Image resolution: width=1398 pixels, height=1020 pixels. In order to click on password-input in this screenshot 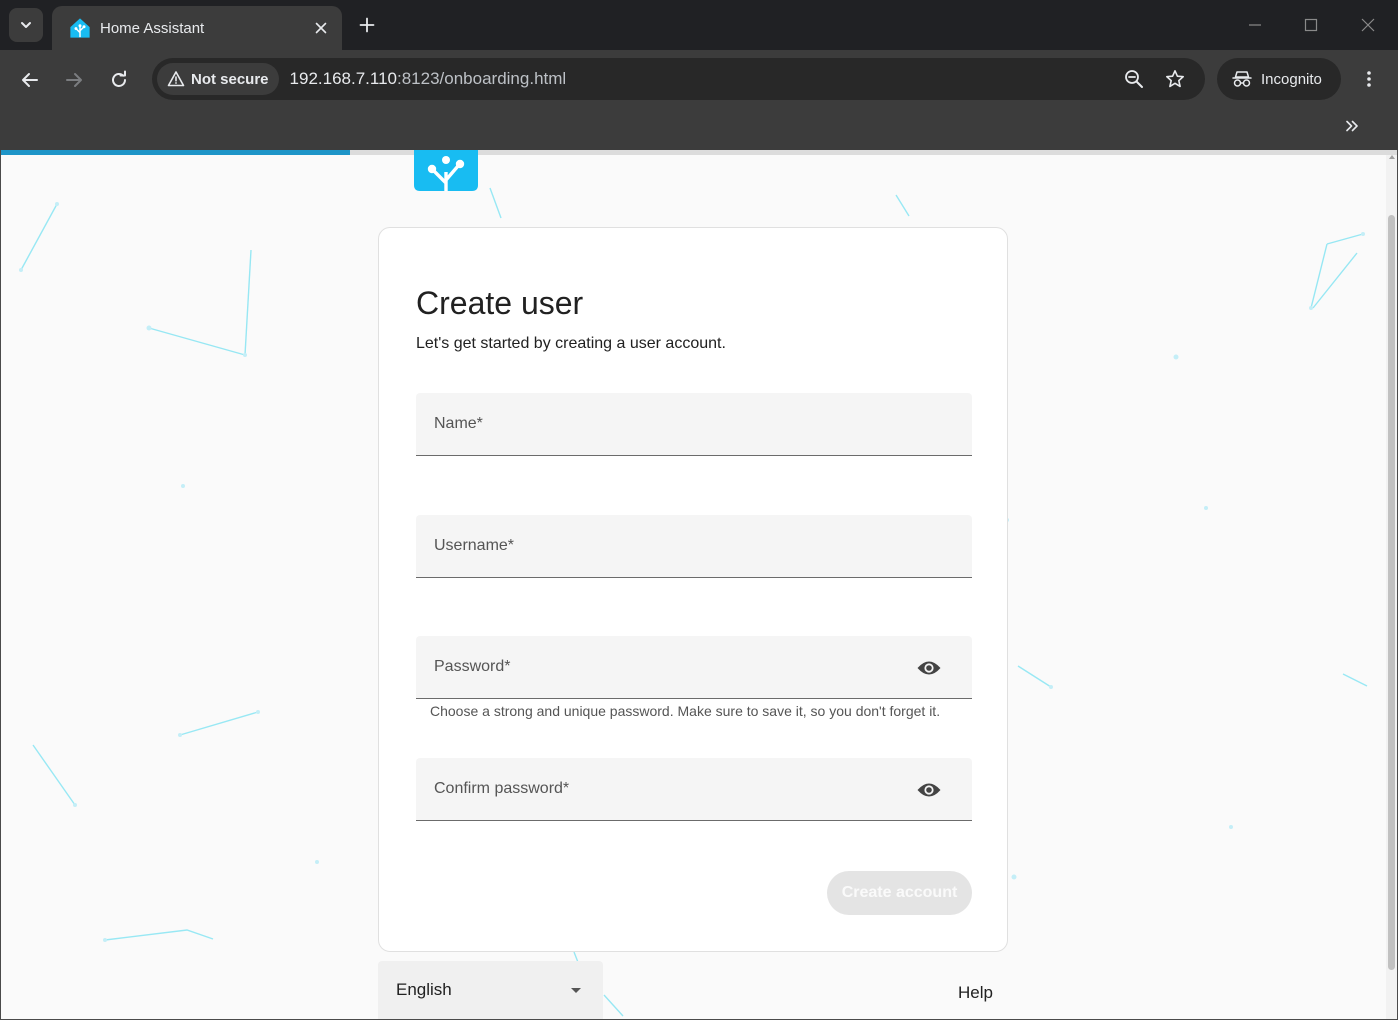, I will do `click(694, 667)`.